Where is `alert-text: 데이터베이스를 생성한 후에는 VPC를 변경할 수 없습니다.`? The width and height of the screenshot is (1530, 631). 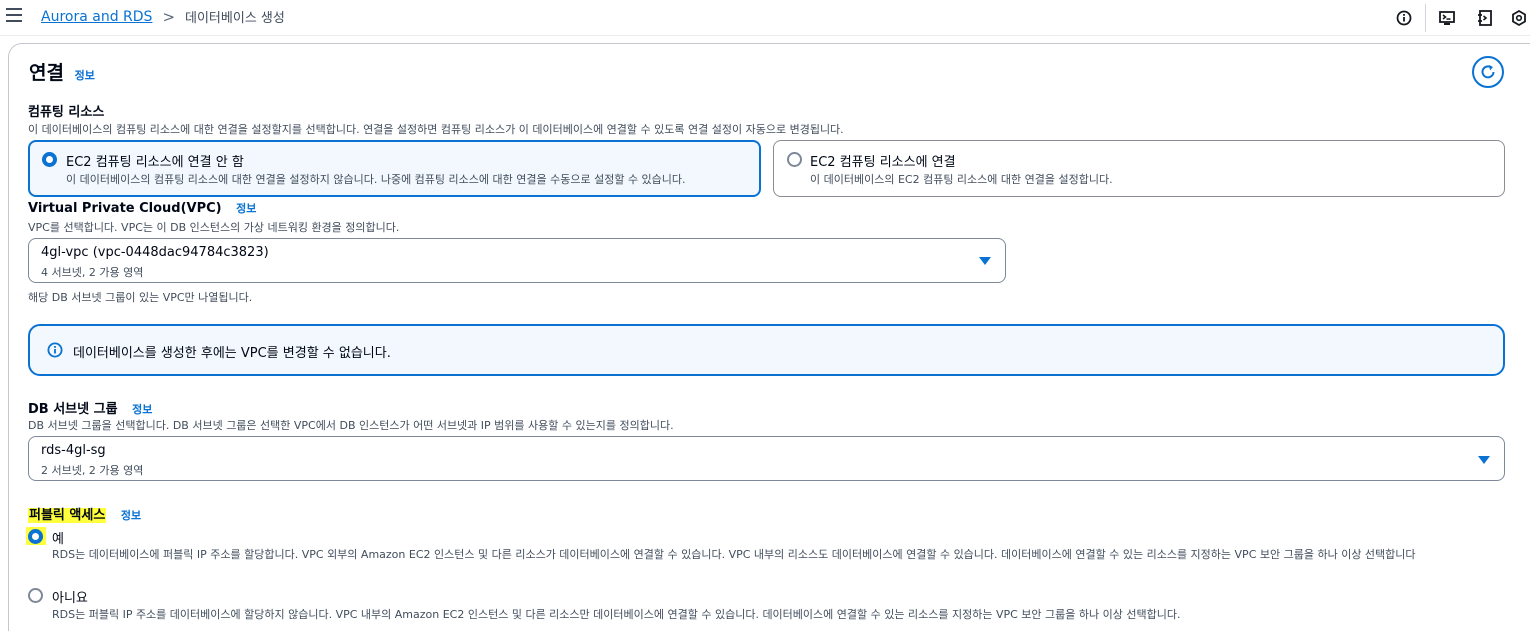
alert-text: 데이터베이스를 생성한 후에는 VPC를 변경할 수 없습니다. is located at coordinates (232, 353).